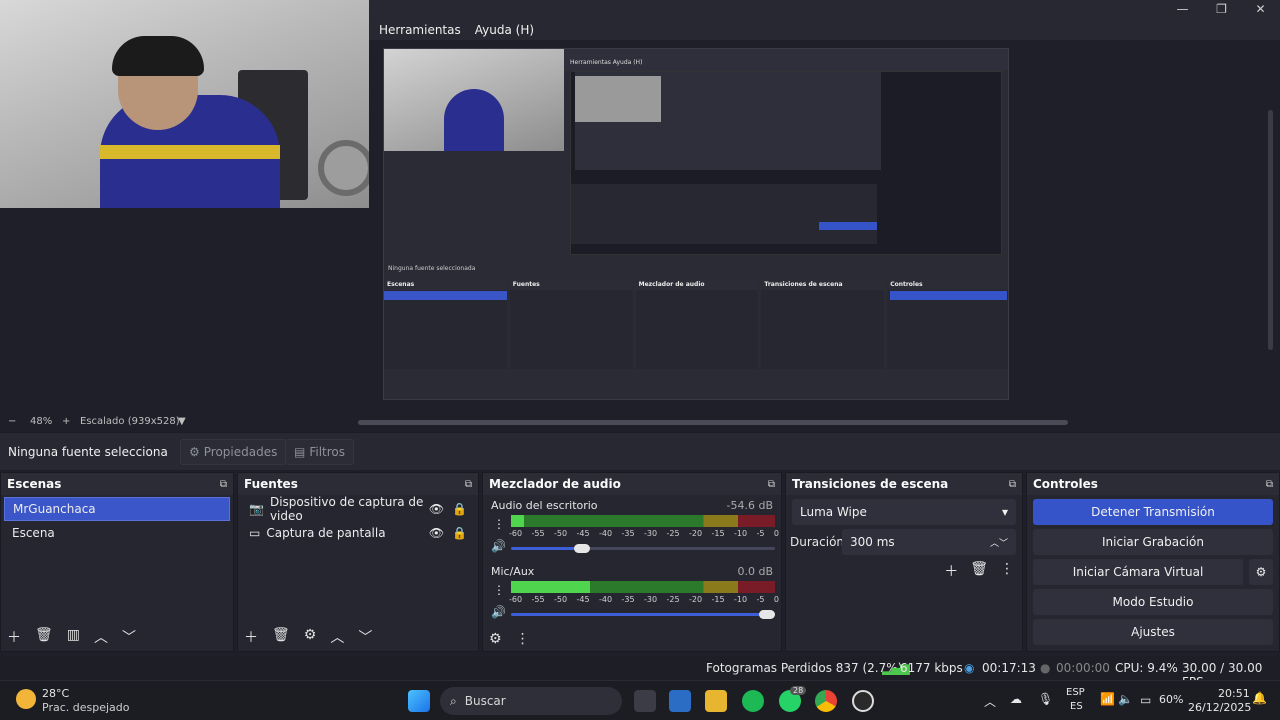 This screenshot has width=1280, height=720. What do you see at coordinates (445, 284) in the screenshot?
I see `mini-dock-scenes: Escenas` at bounding box center [445, 284].